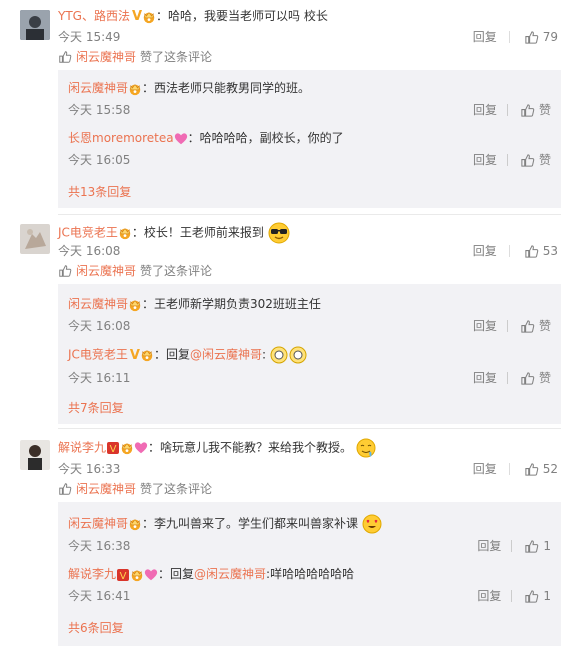 This screenshot has width=580, height=648. I want to click on reply-text-after: :咩哈哈哈哈哈哈, so click(310, 574).